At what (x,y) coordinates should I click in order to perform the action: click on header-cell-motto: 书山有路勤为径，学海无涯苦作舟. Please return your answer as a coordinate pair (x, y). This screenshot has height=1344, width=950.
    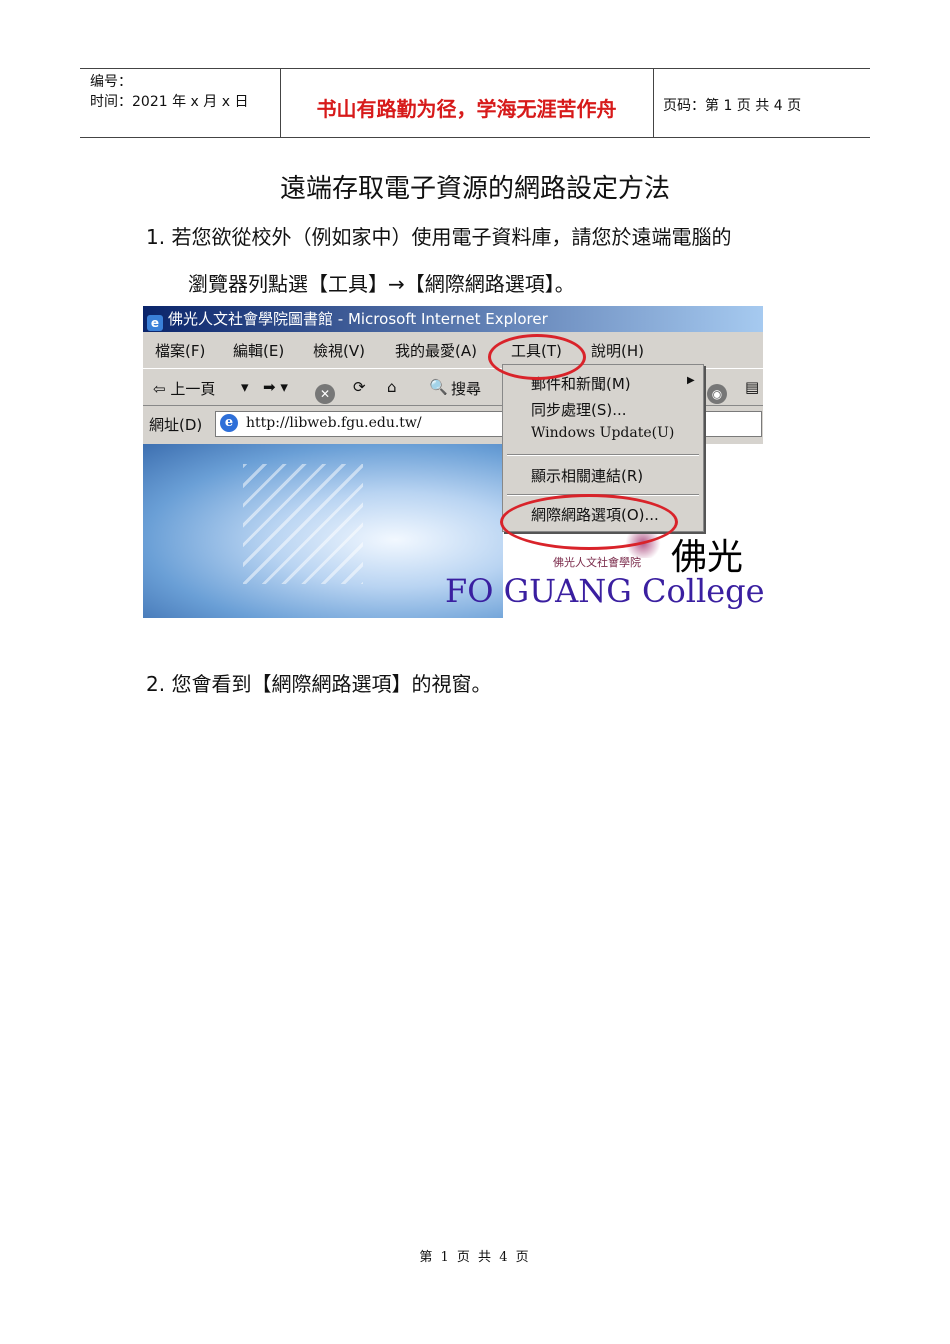
    Looking at the image, I should click on (467, 103).